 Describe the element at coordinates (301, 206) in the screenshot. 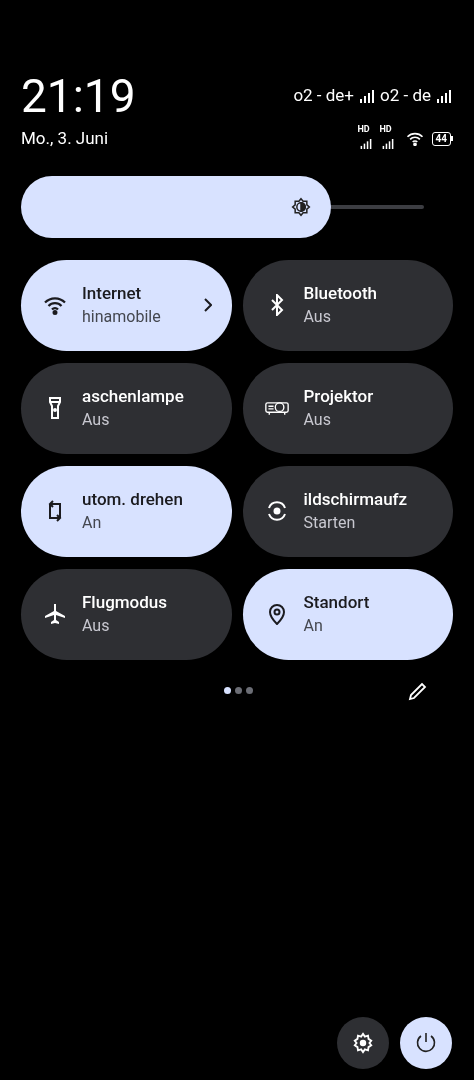

I see `brightness-icon` at that location.